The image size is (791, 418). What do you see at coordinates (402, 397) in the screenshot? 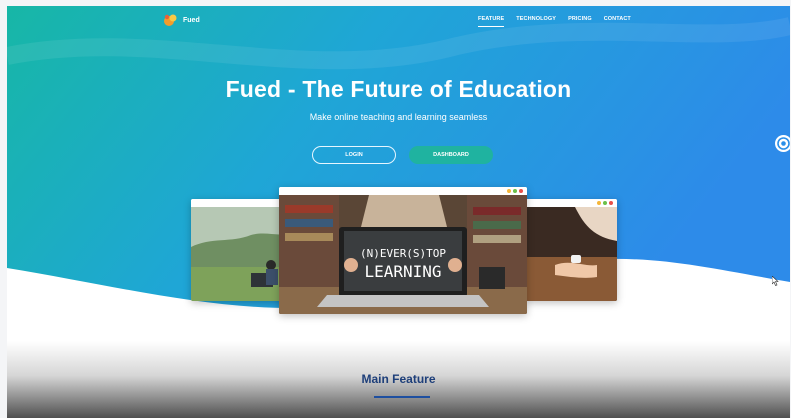
I see `section-title-underline` at bounding box center [402, 397].